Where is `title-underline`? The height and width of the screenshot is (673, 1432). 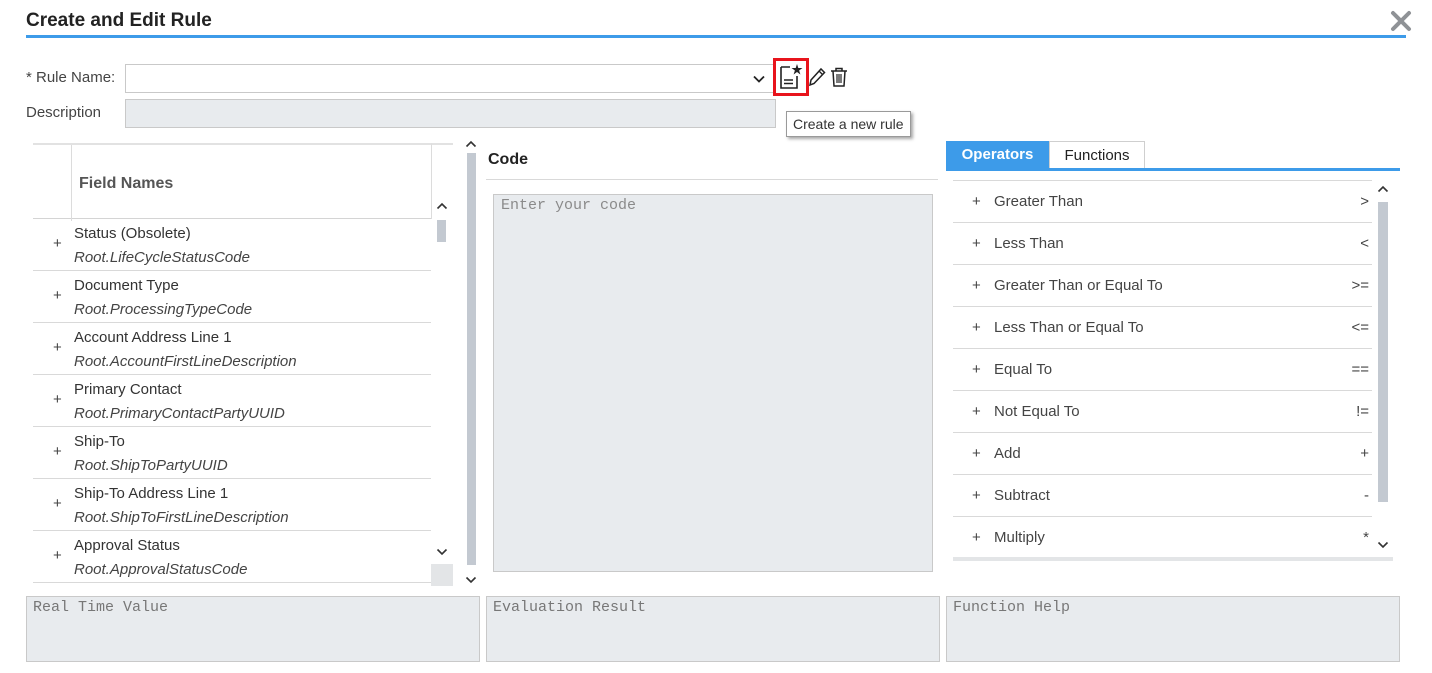 title-underline is located at coordinates (716, 36).